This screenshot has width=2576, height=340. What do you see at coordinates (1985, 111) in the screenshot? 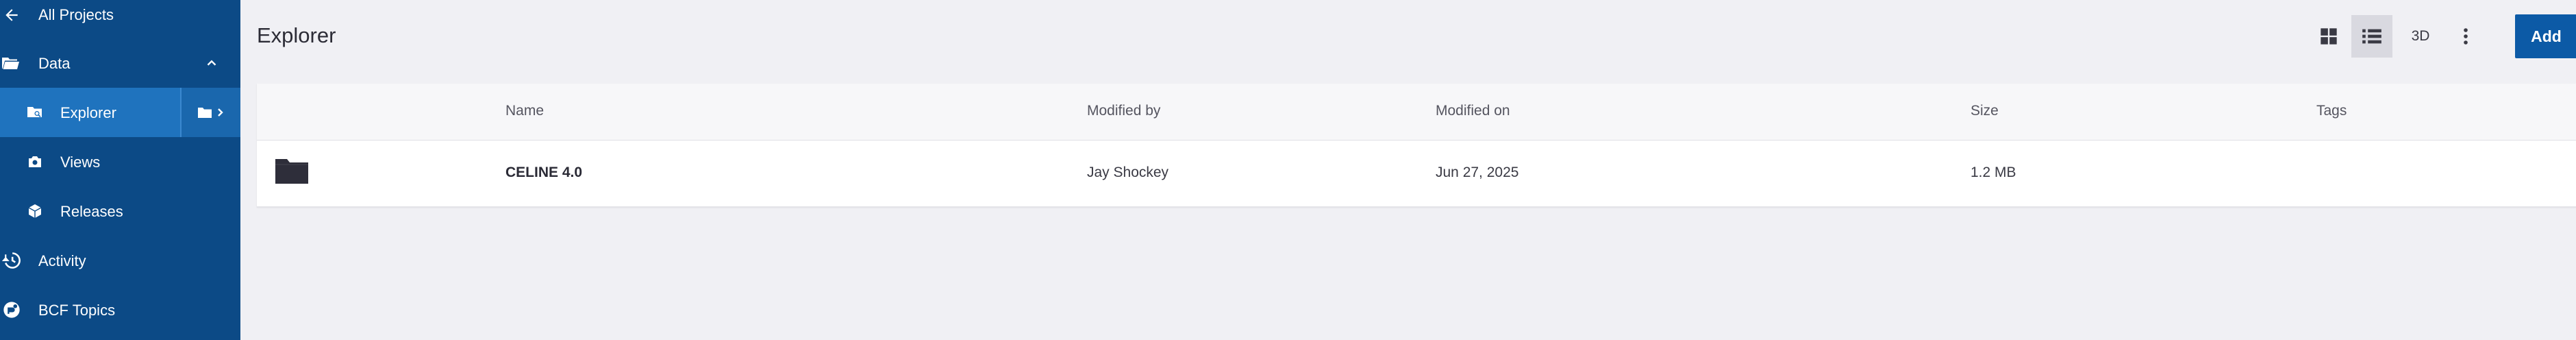
I see `column-header-size: Size` at bounding box center [1985, 111].